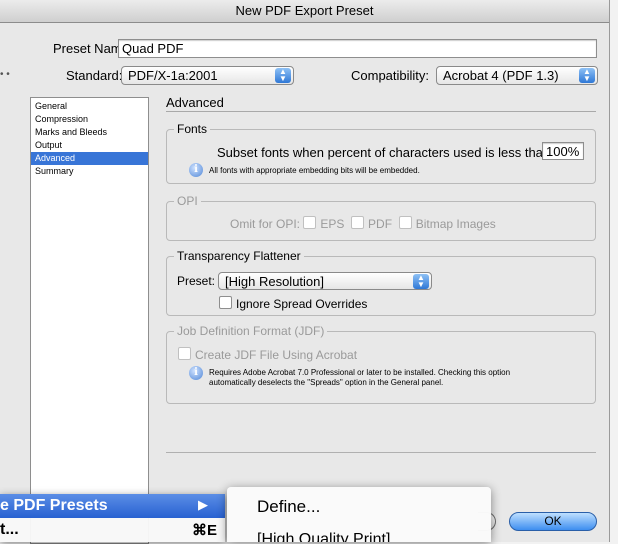  What do you see at coordinates (274, 281) in the screenshot?
I see `flattener-preset-value: [High Resolution]` at bounding box center [274, 281].